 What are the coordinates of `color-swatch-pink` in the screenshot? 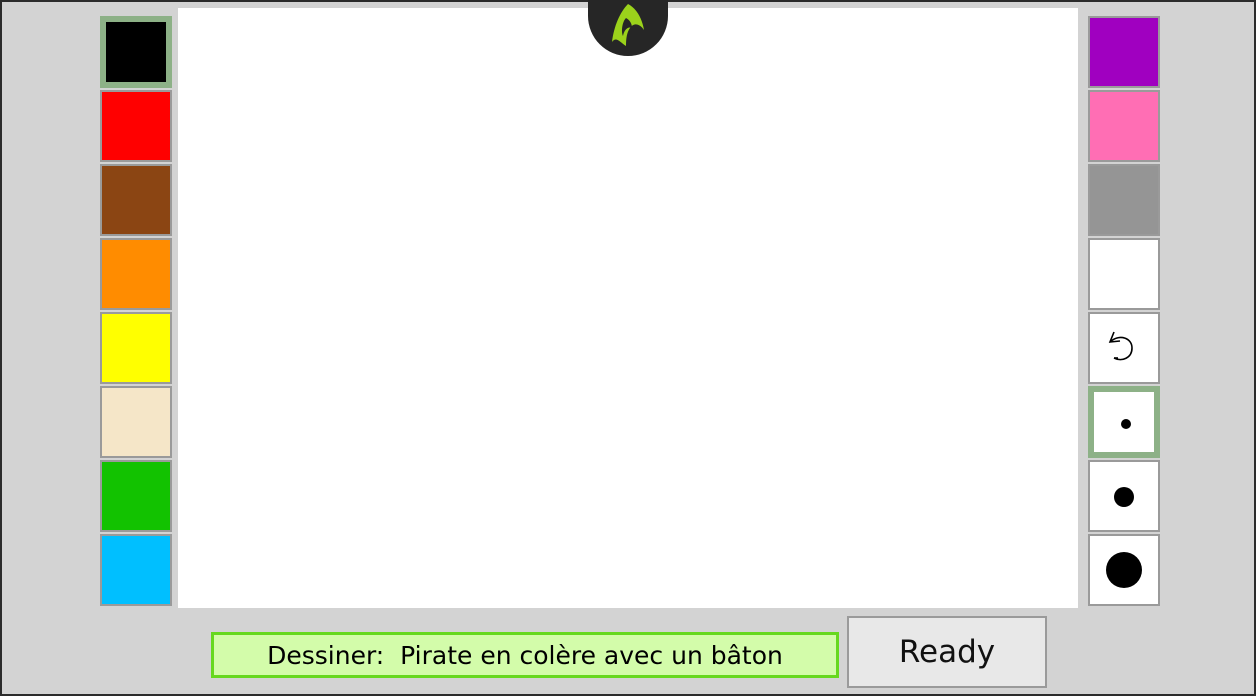 It's located at (1124, 126).